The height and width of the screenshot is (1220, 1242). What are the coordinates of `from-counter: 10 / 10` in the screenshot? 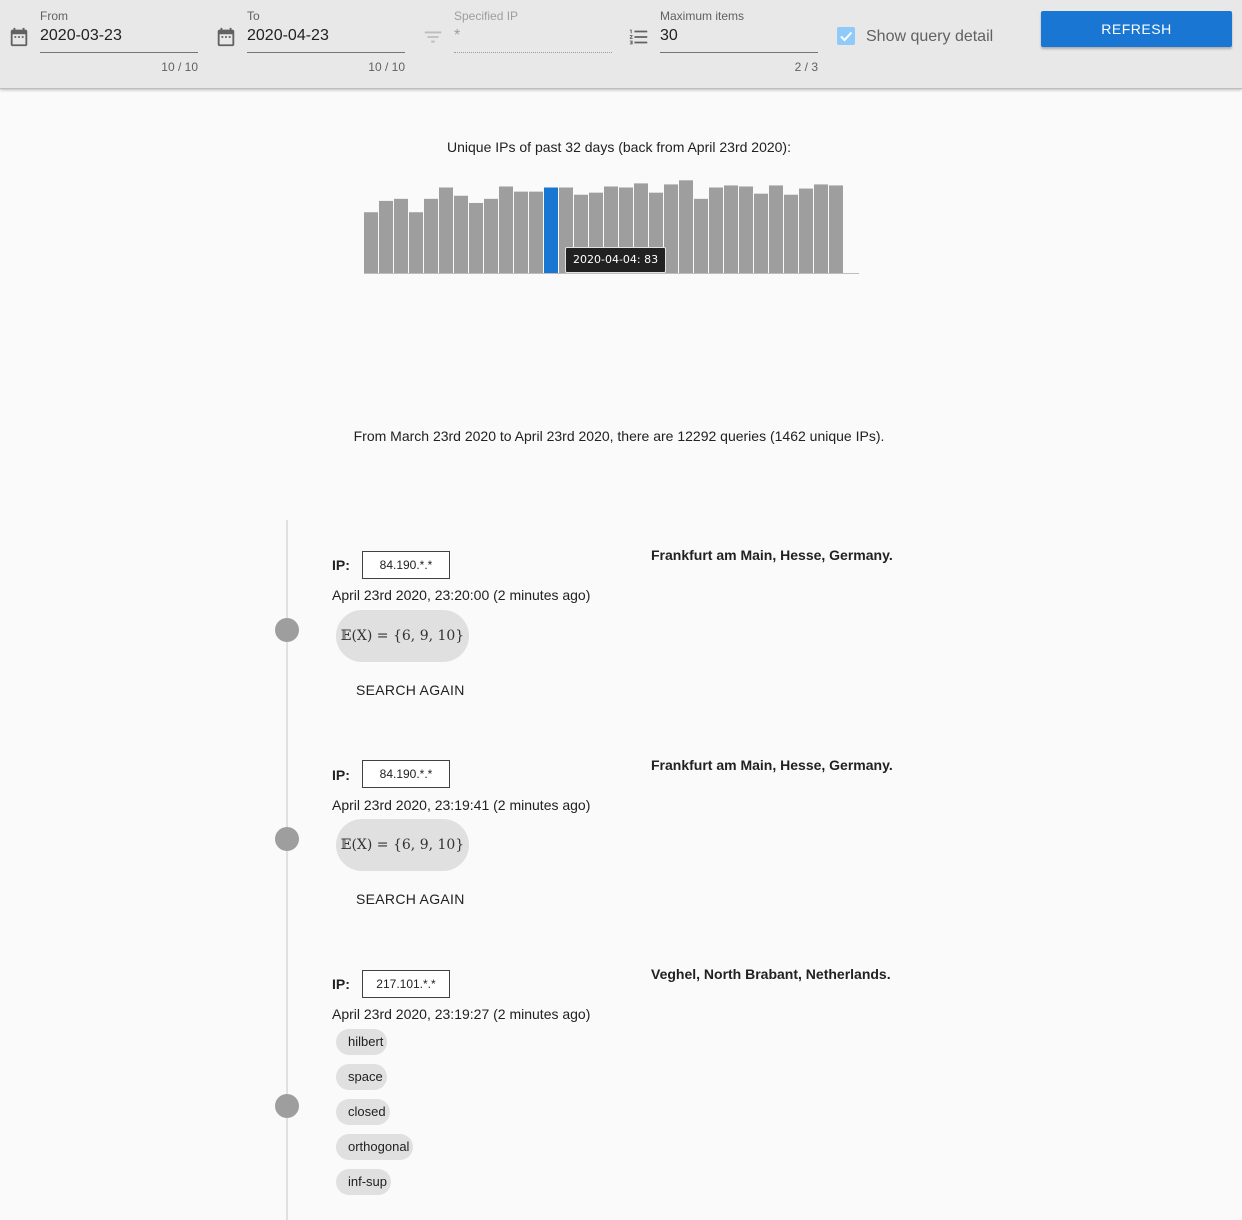 It's located at (179, 67).